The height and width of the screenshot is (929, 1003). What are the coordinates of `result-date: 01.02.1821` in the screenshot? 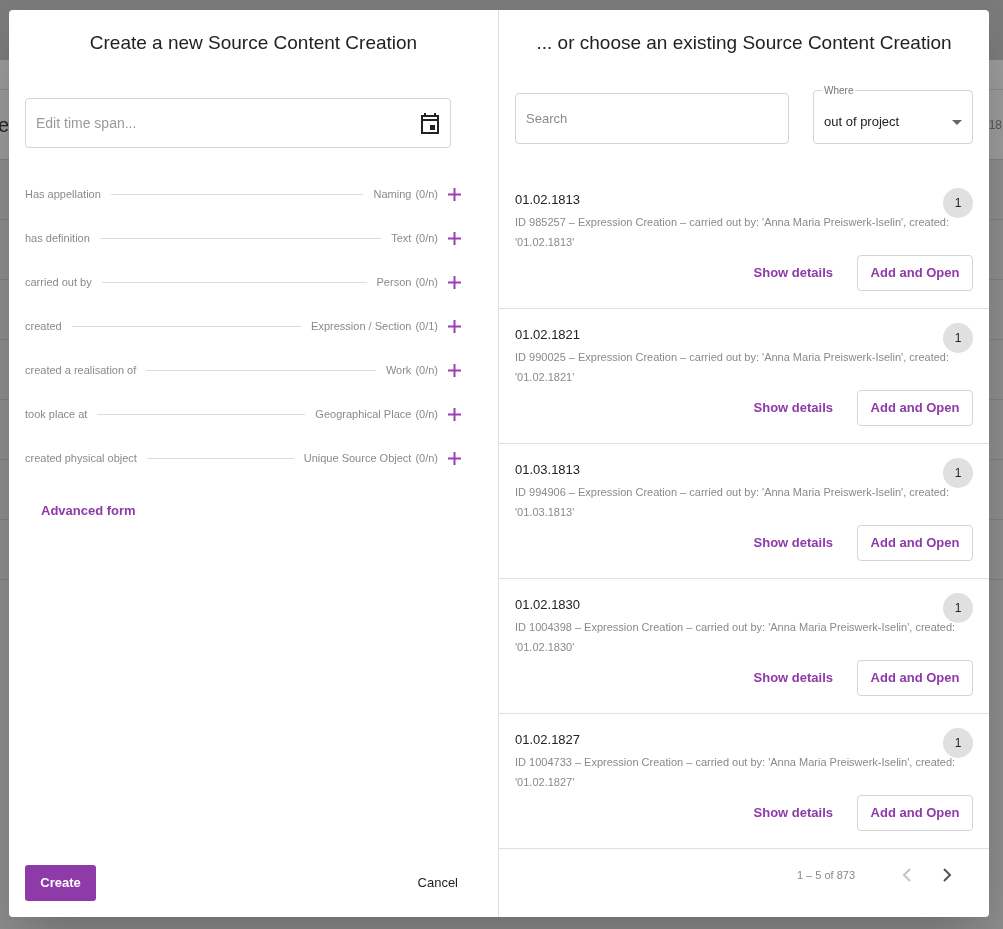 It's located at (548, 335).